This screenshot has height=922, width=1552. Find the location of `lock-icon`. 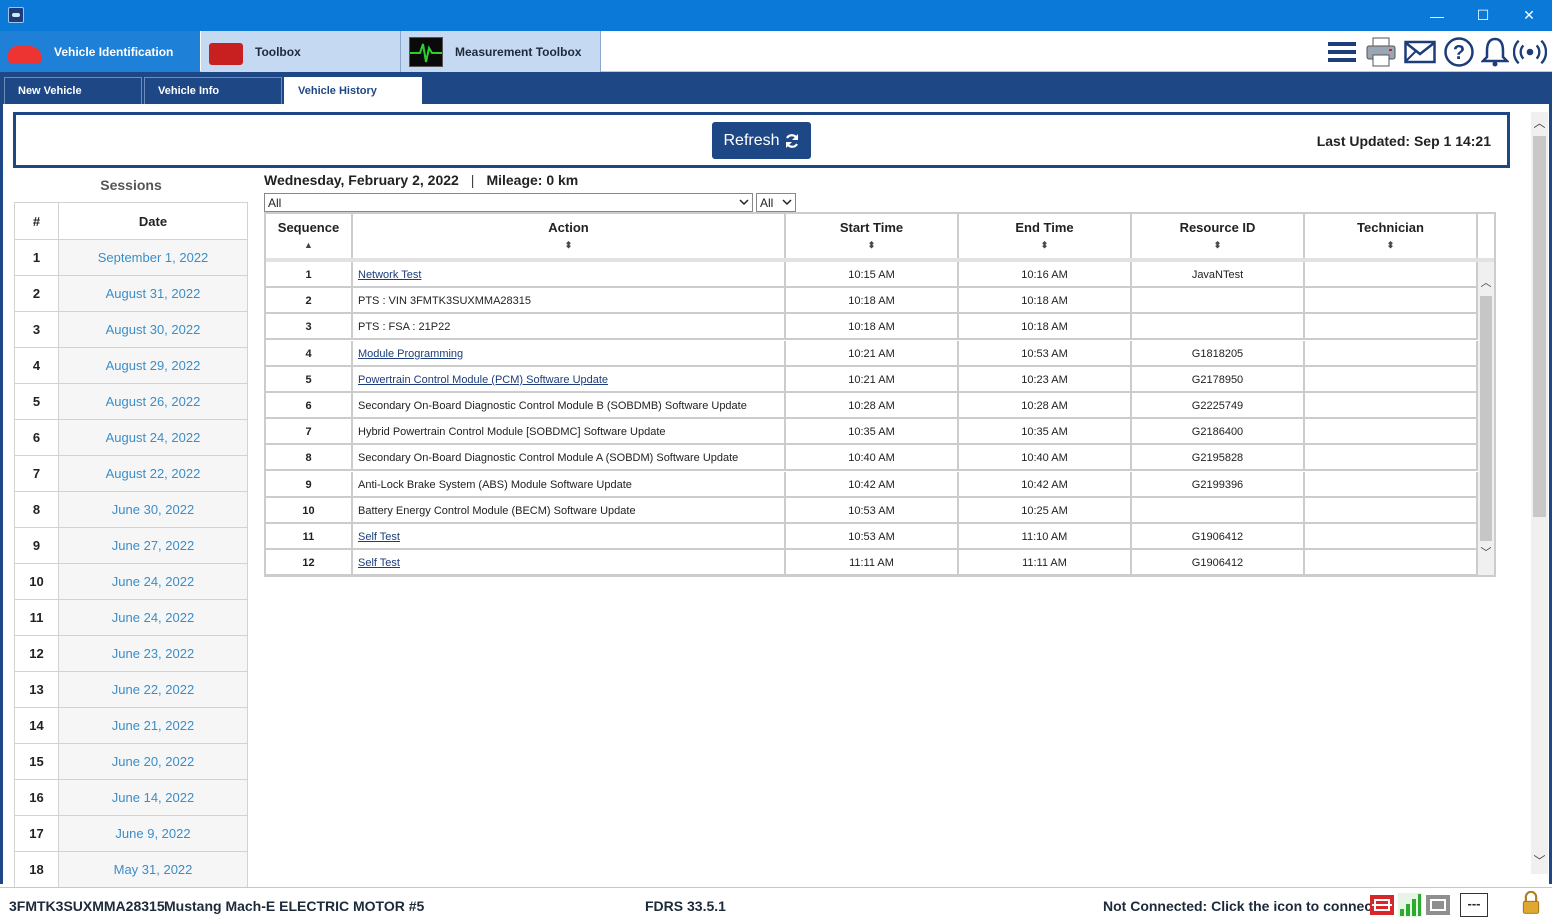

lock-icon is located at coordinates (1531, 903).